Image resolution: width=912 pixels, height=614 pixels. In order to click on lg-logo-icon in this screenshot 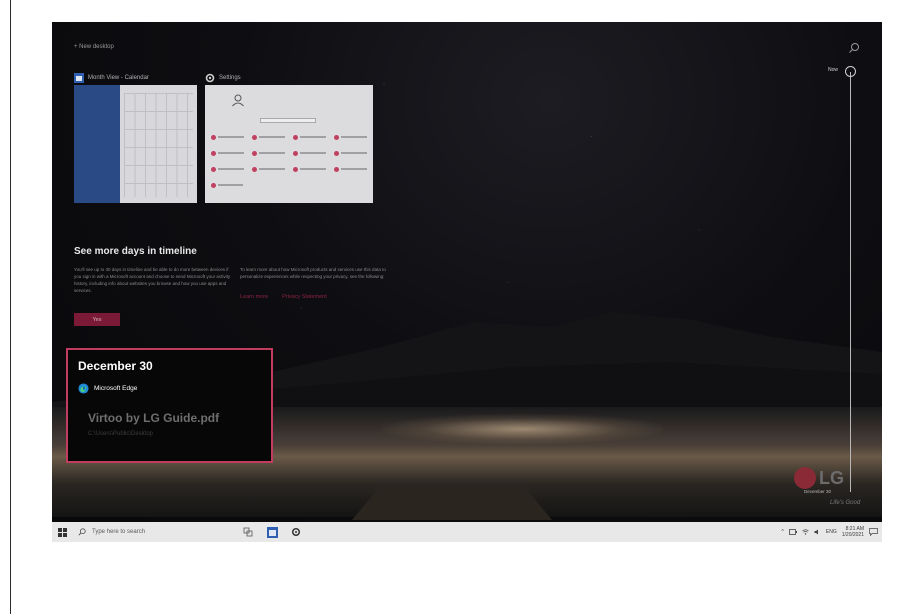, I will do `click(805, 478)`.